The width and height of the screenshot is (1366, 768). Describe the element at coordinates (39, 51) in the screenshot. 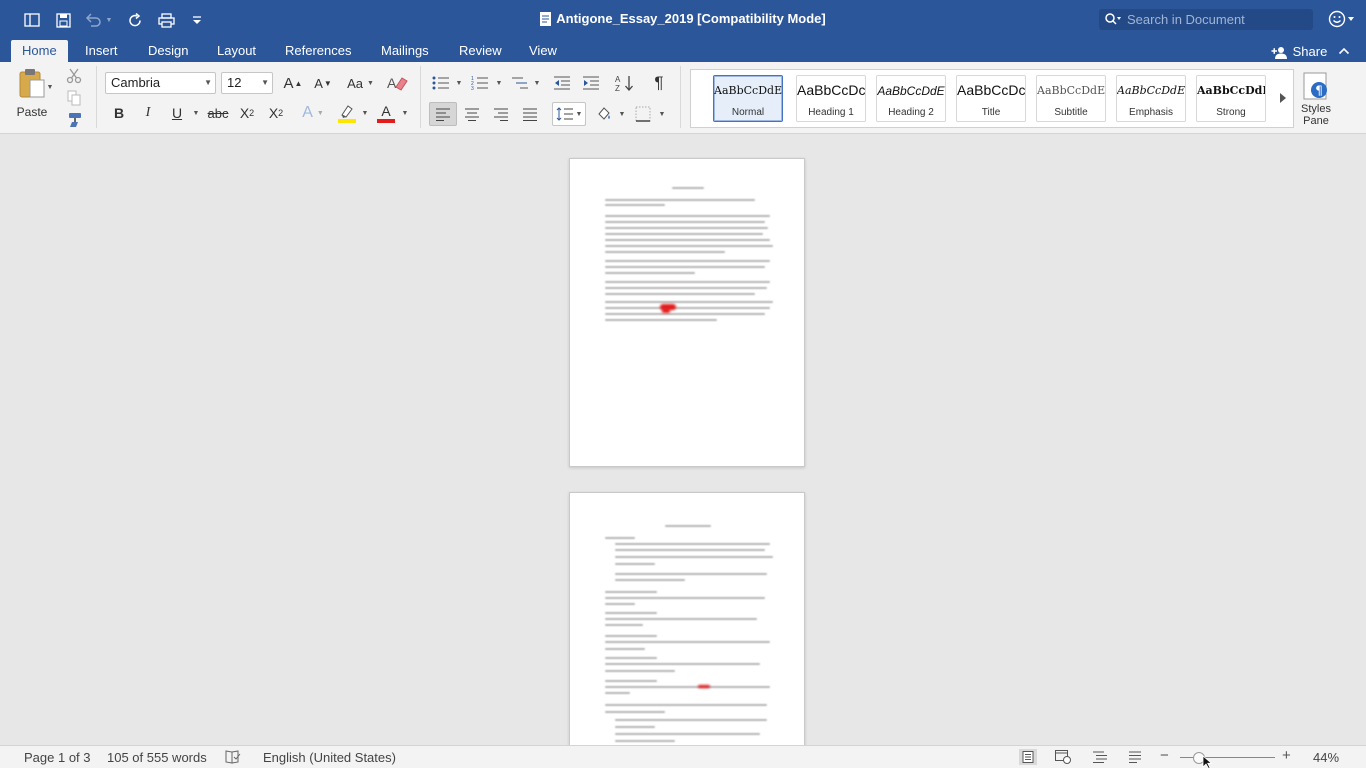

I see `tab-home: Home` at that location.